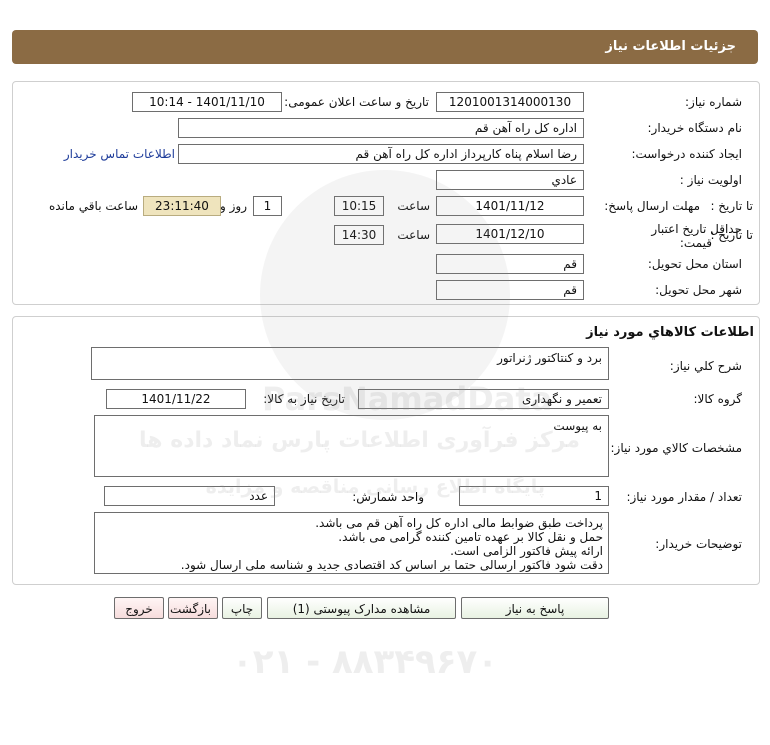  Describe the element at coordinates (510, 264) in the screenshot. I see `province-field: قم` at that location.